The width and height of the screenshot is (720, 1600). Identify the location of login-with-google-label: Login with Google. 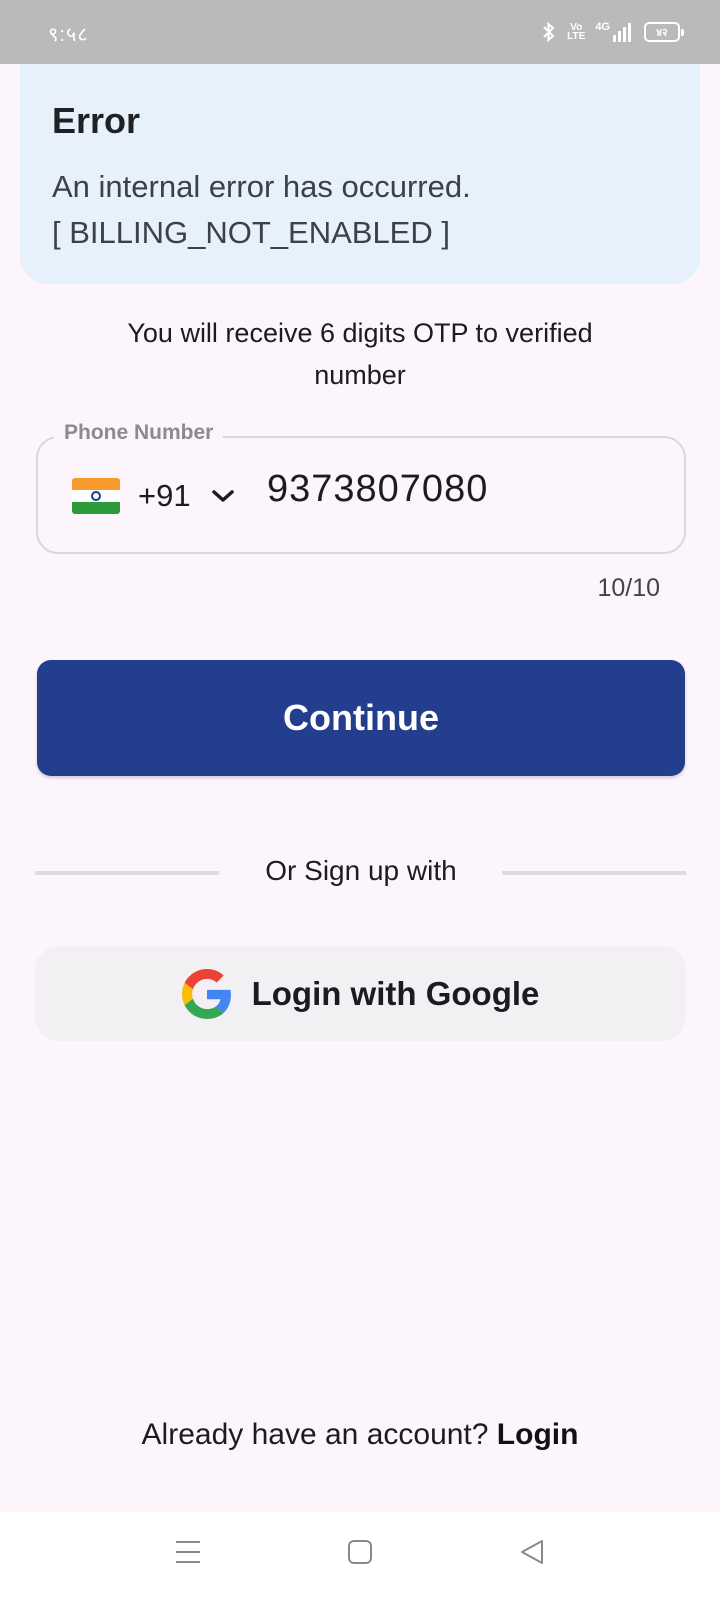
(395, 993).